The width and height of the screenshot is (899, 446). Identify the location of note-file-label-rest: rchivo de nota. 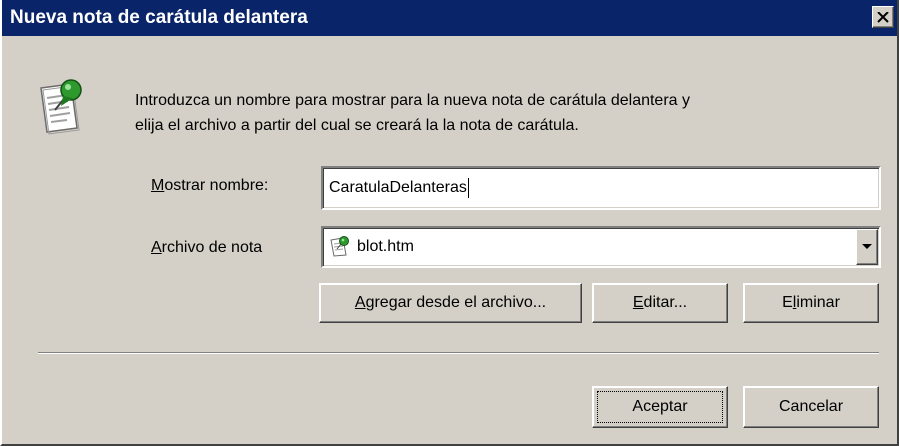
(212, 247).